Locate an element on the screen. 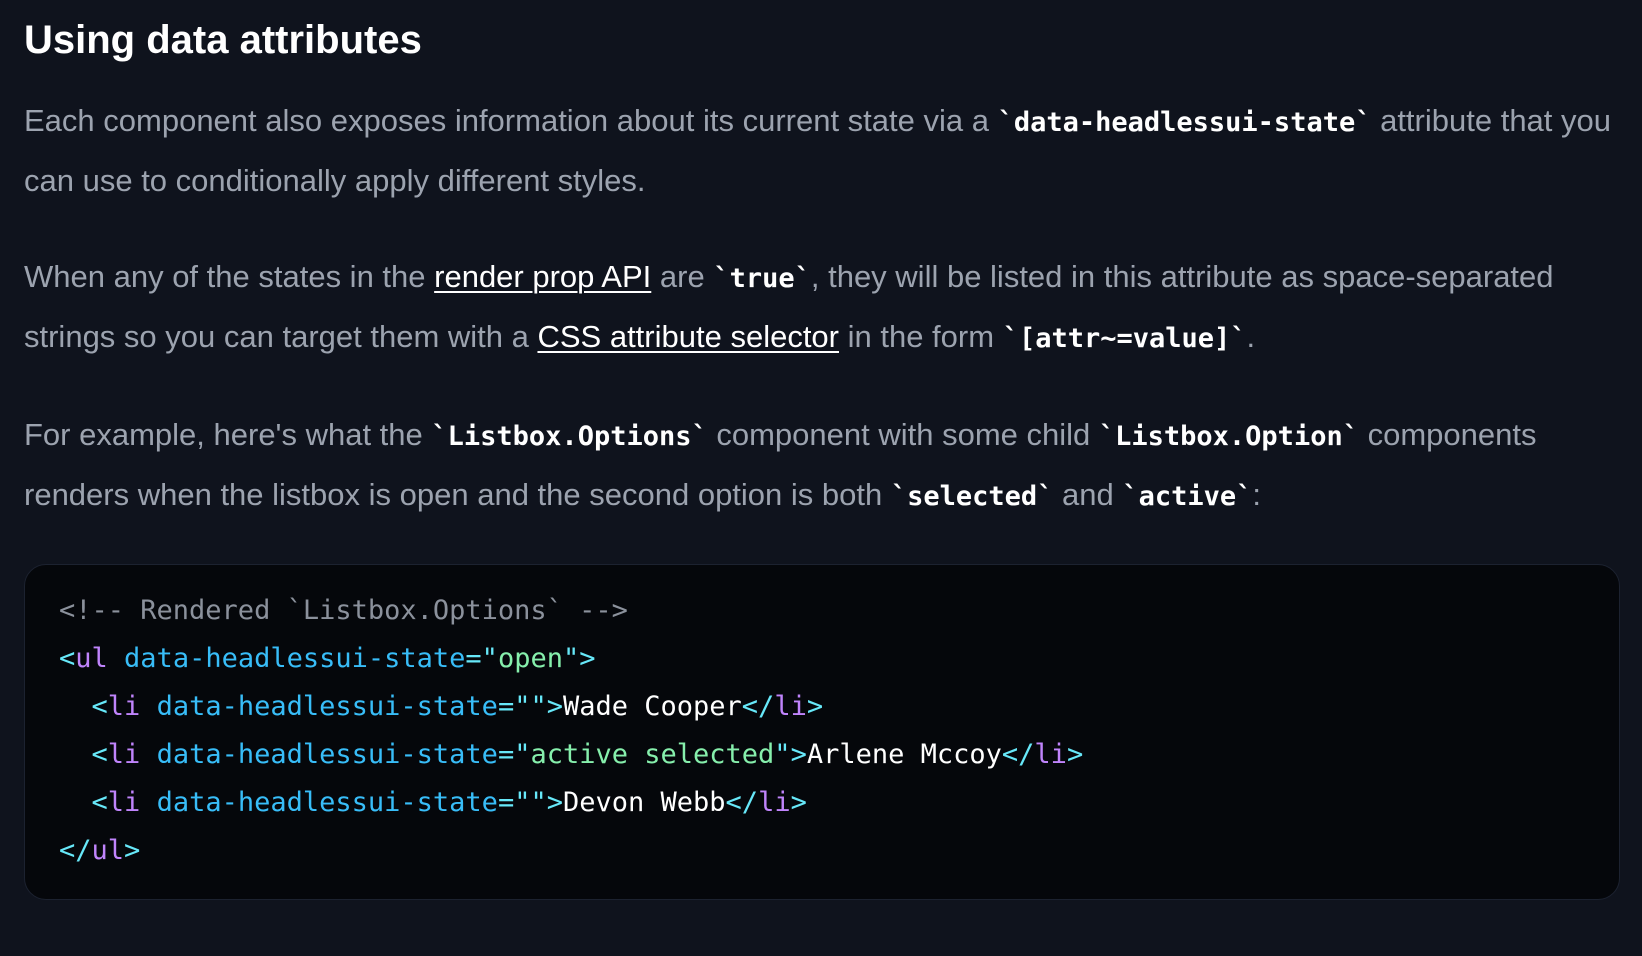 The image size is (1642, 956). text: When any of the states in the is located at coordinates (229, 276).